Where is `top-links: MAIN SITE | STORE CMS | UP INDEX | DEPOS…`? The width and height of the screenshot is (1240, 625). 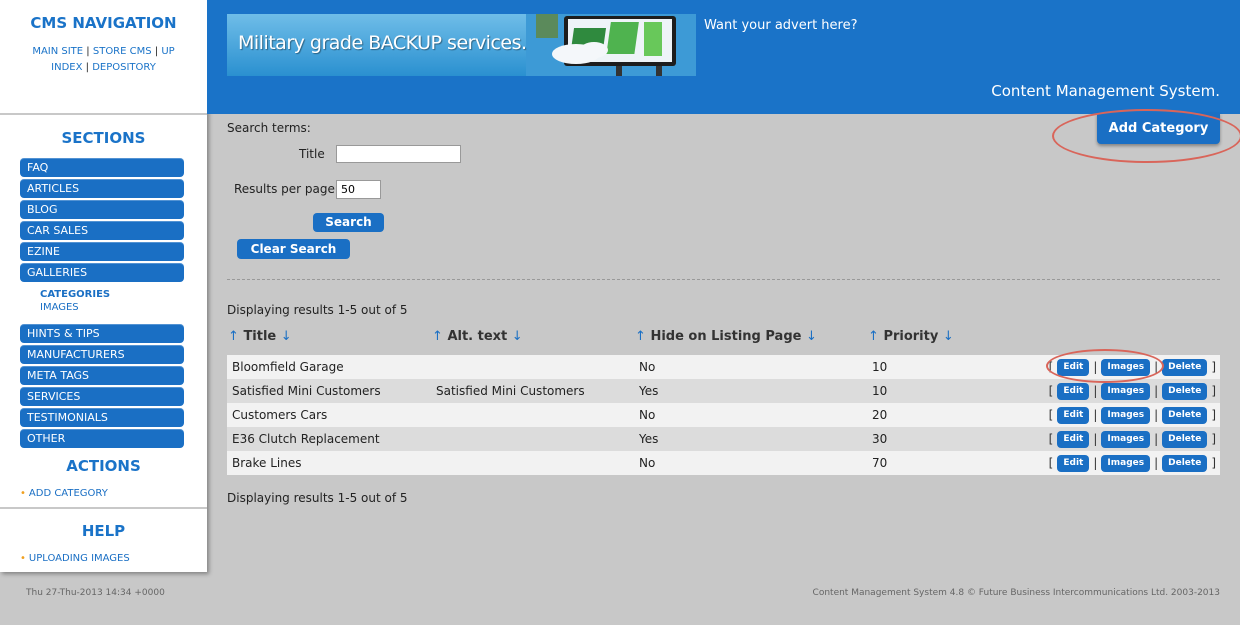 top-links: MAIN SITE | STORE CMS | UP INDEX | DEPOS… is located at coordinates (103, 59).